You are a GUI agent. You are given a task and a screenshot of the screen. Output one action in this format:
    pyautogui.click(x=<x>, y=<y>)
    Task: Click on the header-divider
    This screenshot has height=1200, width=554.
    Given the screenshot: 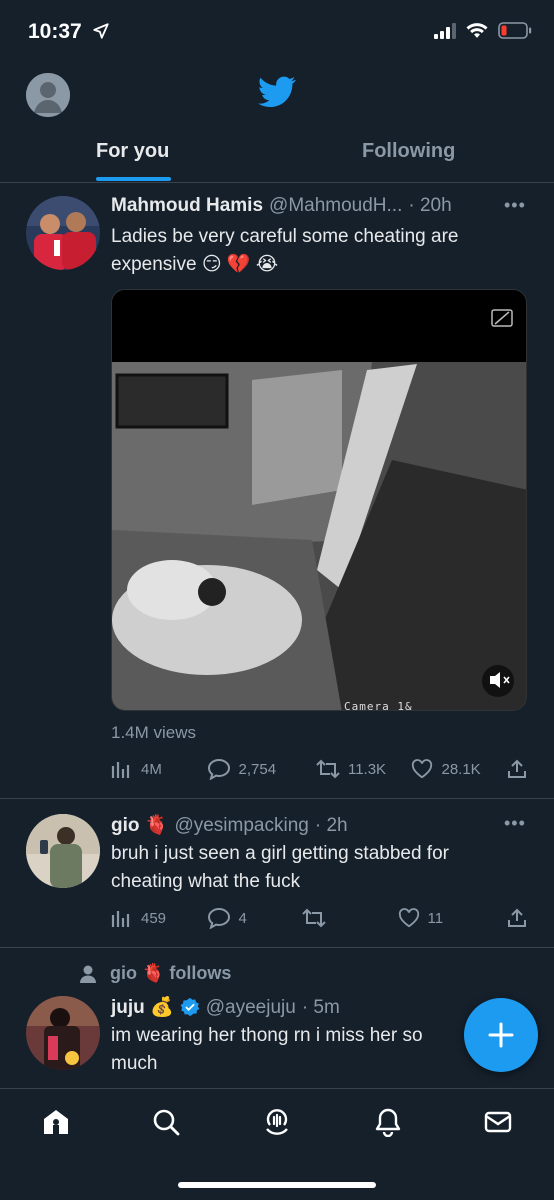 What is the action you would take?
    pyautogui.click(x=277, y=182)
    